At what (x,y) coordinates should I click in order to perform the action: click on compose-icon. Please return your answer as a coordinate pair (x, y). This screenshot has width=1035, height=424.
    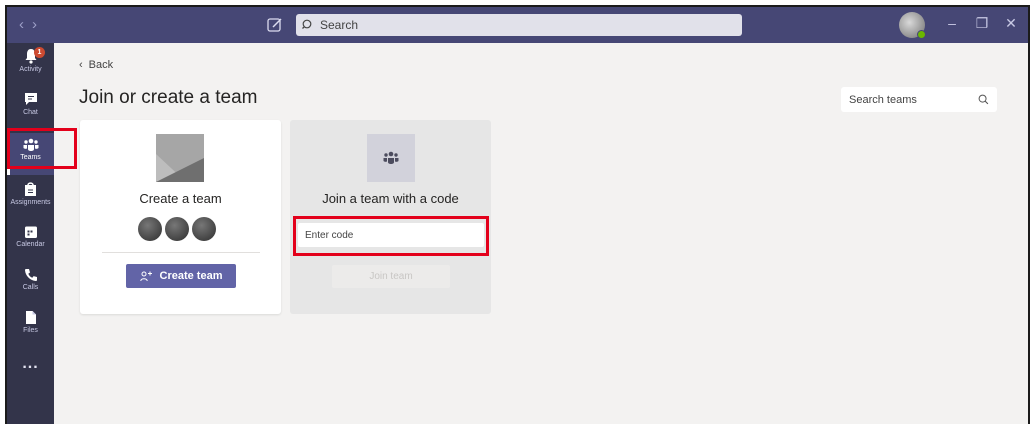
    Looking at the image, I should click on (275, 25).